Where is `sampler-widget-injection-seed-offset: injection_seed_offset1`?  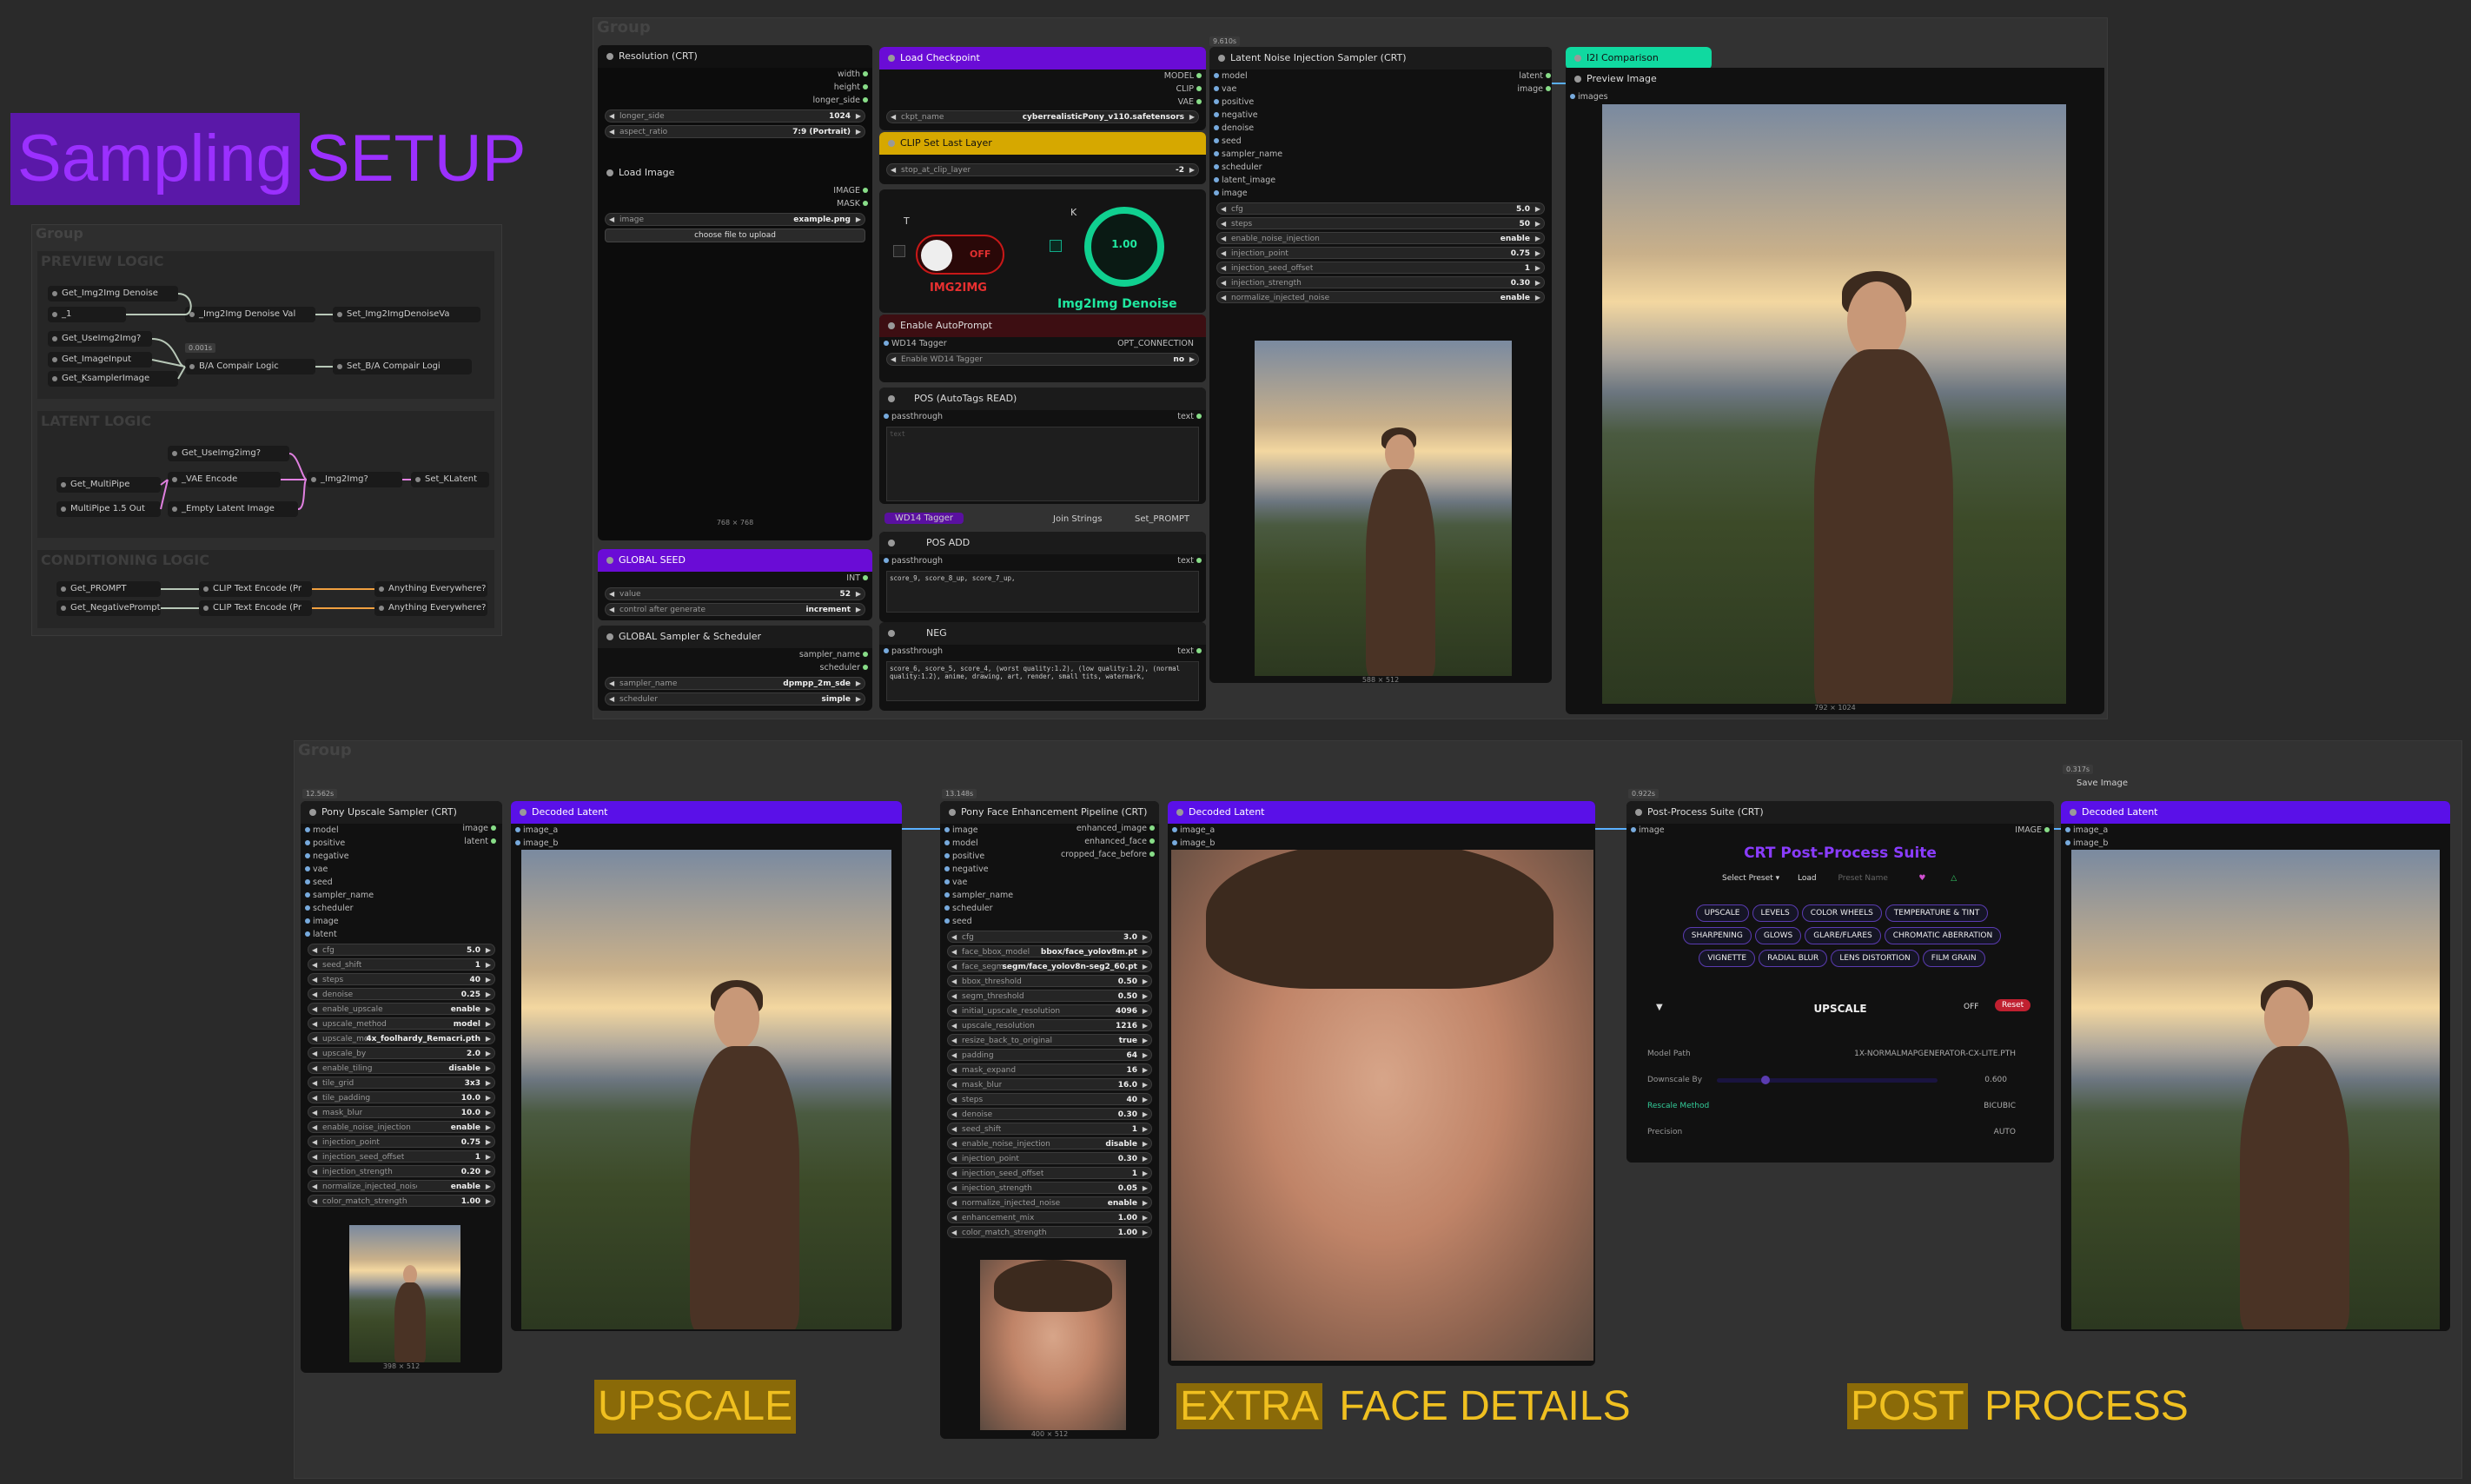 sampler-widget-injection-seed-offset: injection_seed_offset1 is located at coordinates (1380, 268).